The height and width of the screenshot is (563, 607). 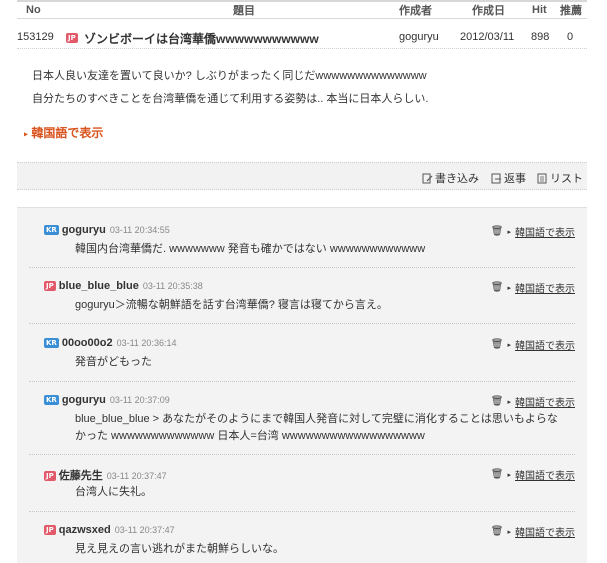 What do you see at coordinates (107, 400) in the screenshot?
I see `comment-header: KR goguryu 03-11 20:37:09` at bounding box center [107, 400].